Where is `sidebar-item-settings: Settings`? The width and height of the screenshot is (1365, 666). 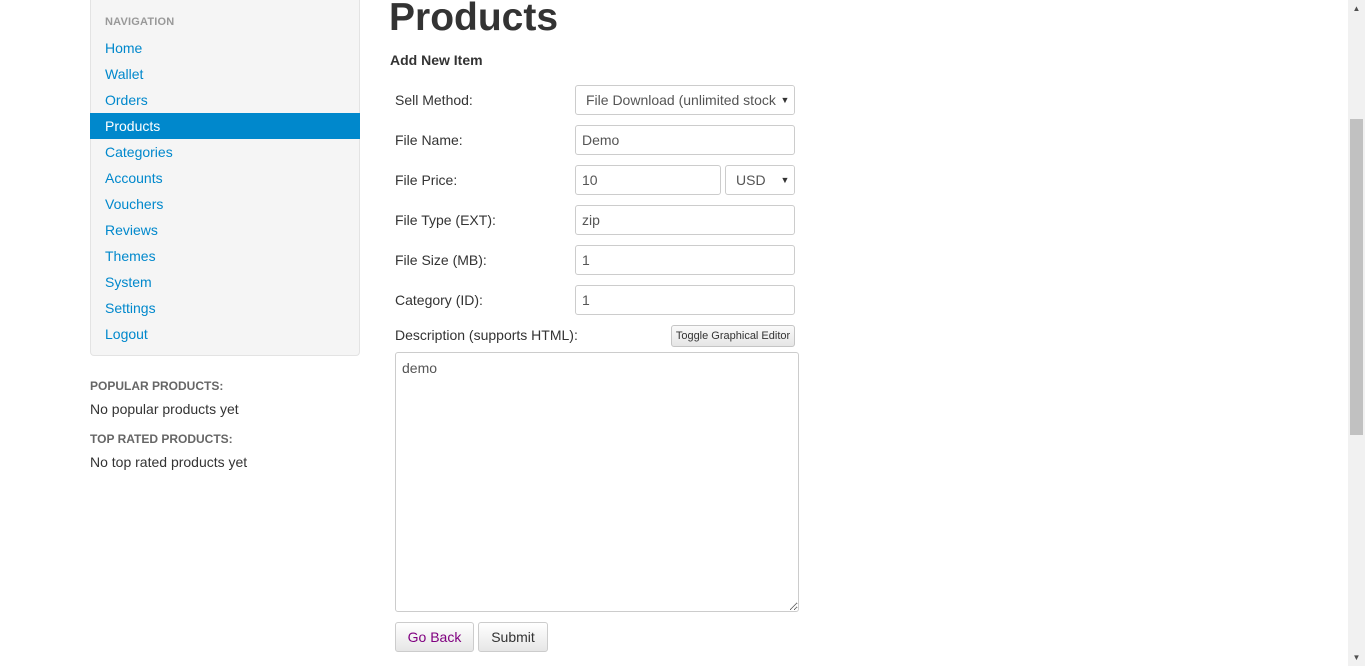
sidebar-item-settings: Settings is located at coordinates (225, 308).